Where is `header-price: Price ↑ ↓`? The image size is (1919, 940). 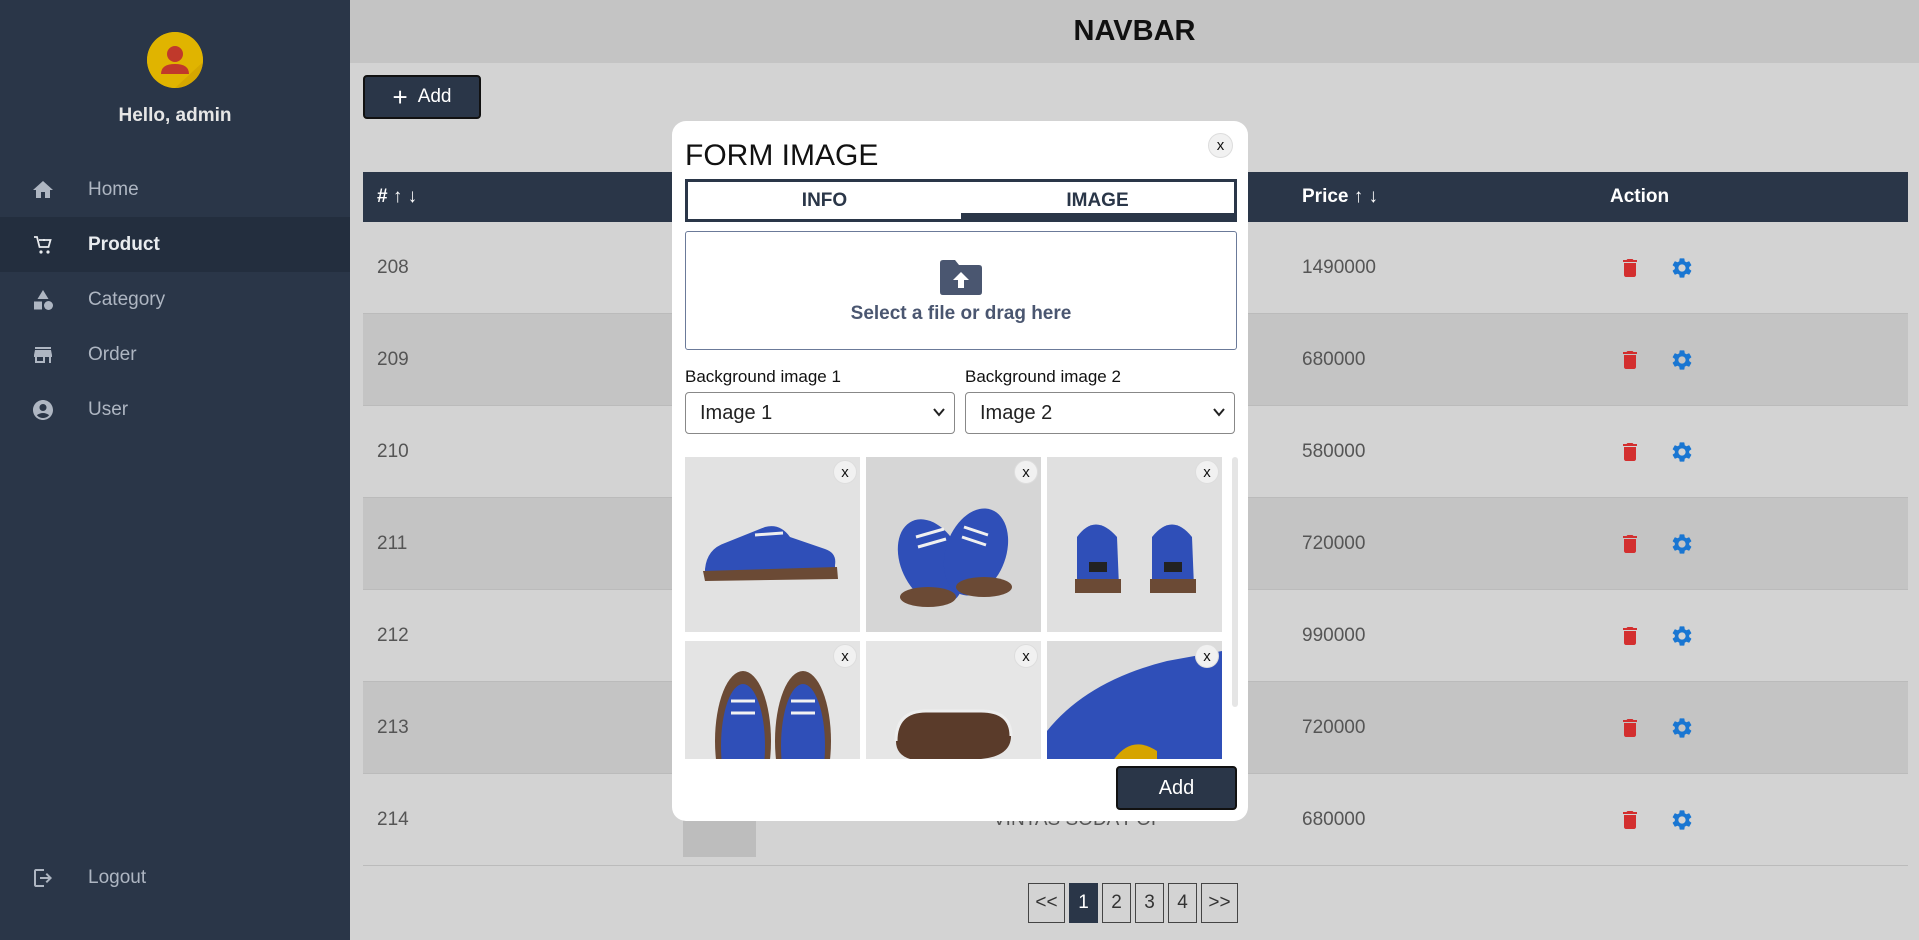
header-price: Price ↑ ↓ is located at coordinates (1340, 197).